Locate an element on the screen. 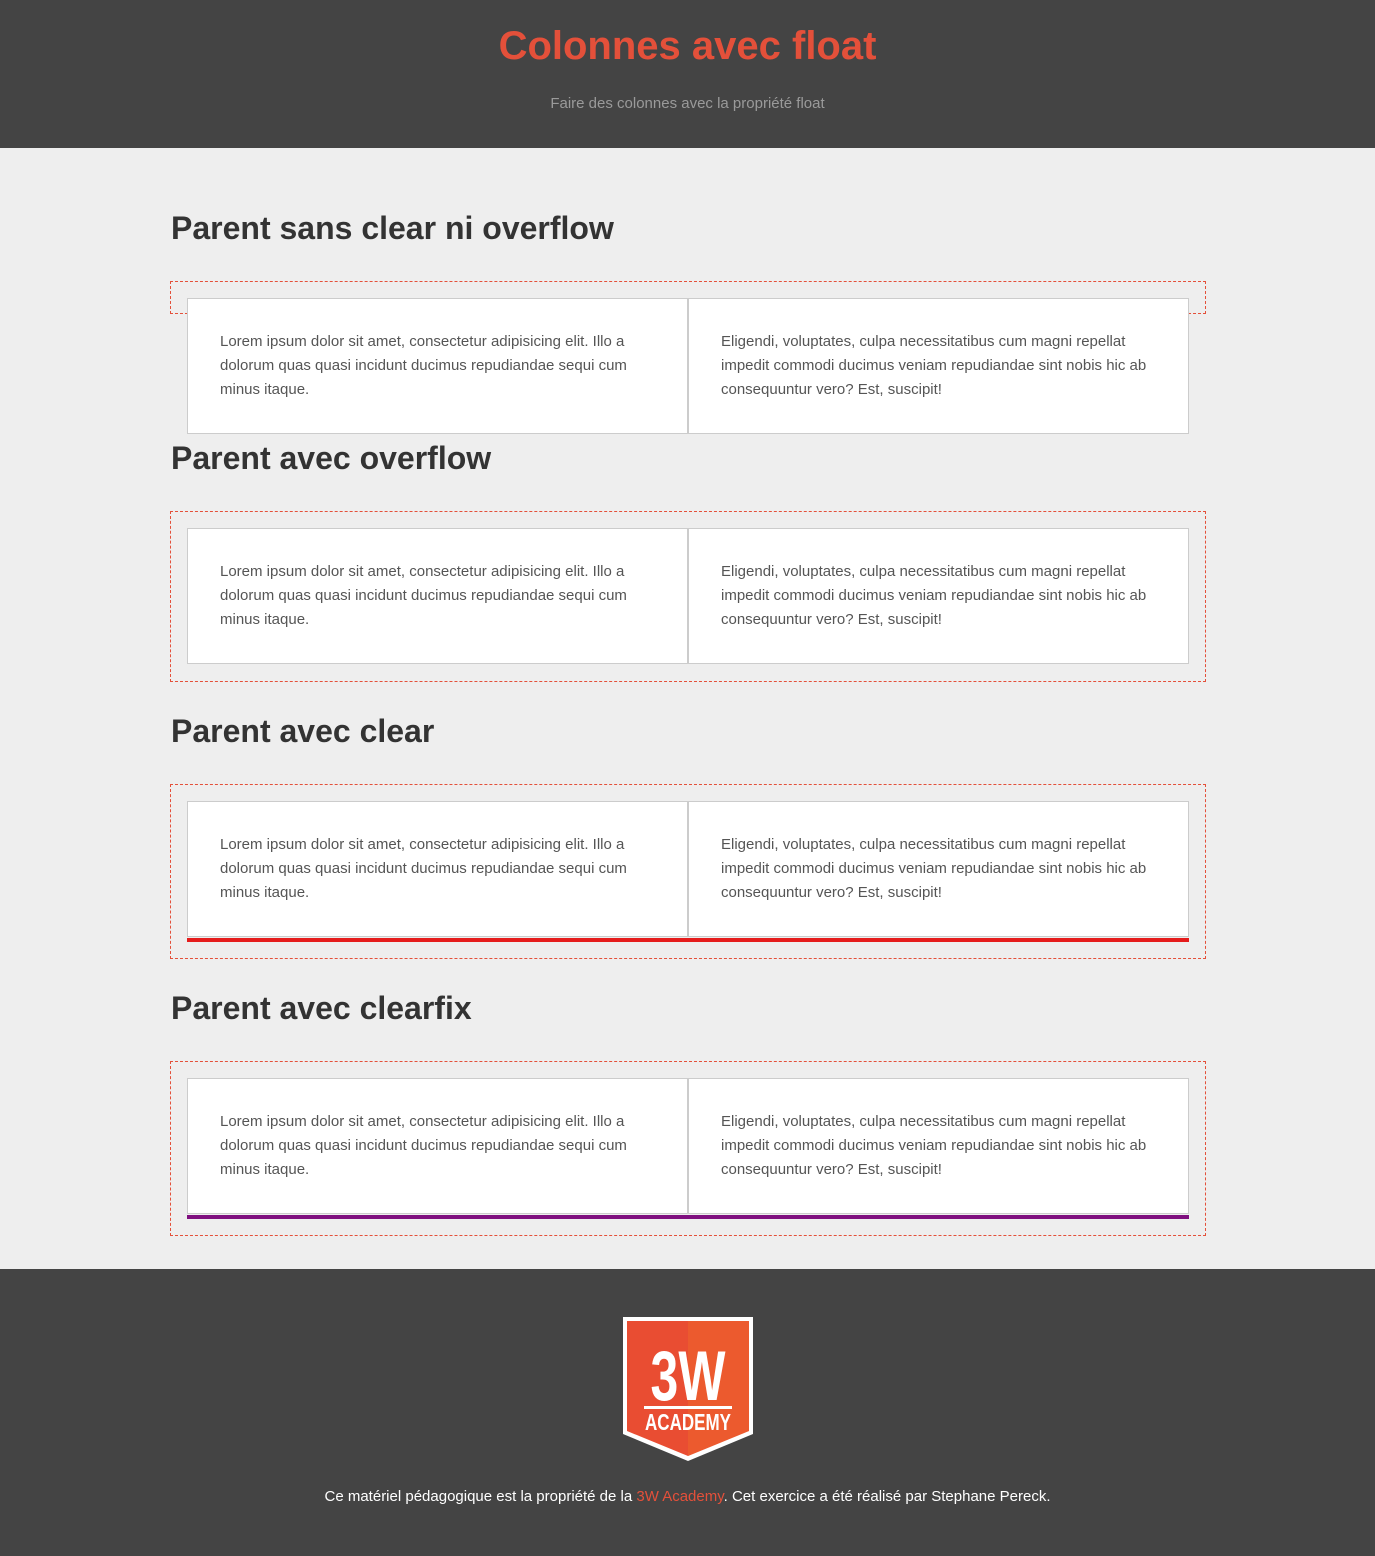  section-title-clear: Parent avec clear is located at coordinates (303, 731).